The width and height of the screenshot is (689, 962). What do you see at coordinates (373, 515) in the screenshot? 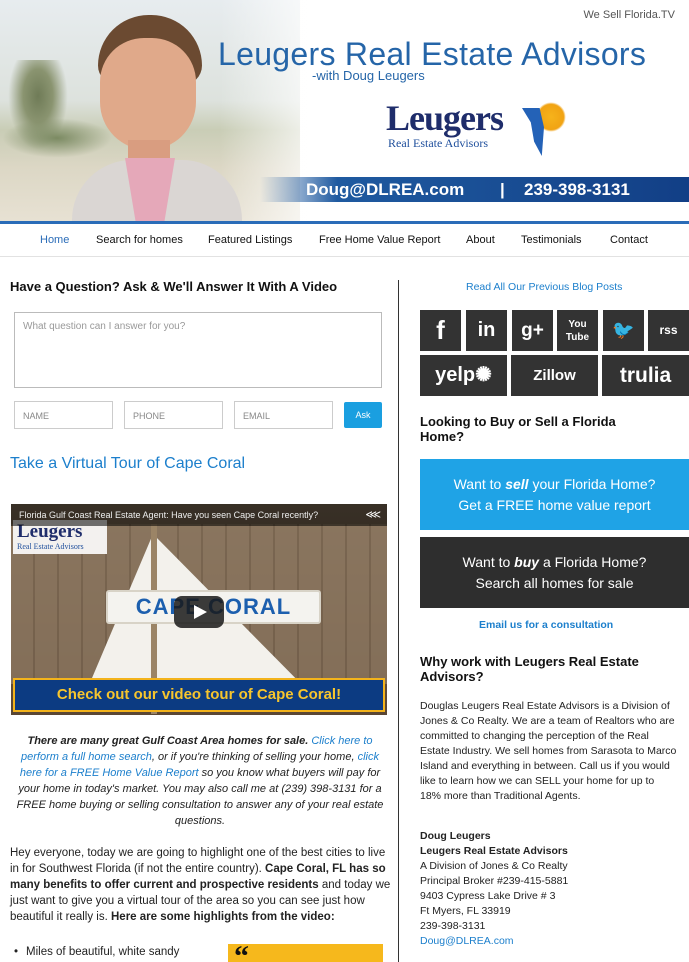
I see `share-icon: ⋘` at bounding box center [373, 515].